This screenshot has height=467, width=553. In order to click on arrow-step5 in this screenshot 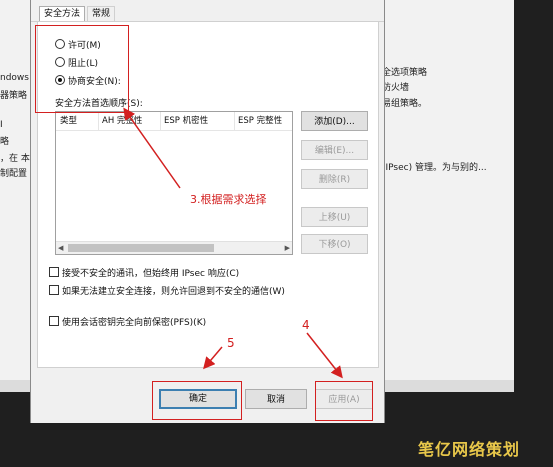, I will do `click(213, 358)`.